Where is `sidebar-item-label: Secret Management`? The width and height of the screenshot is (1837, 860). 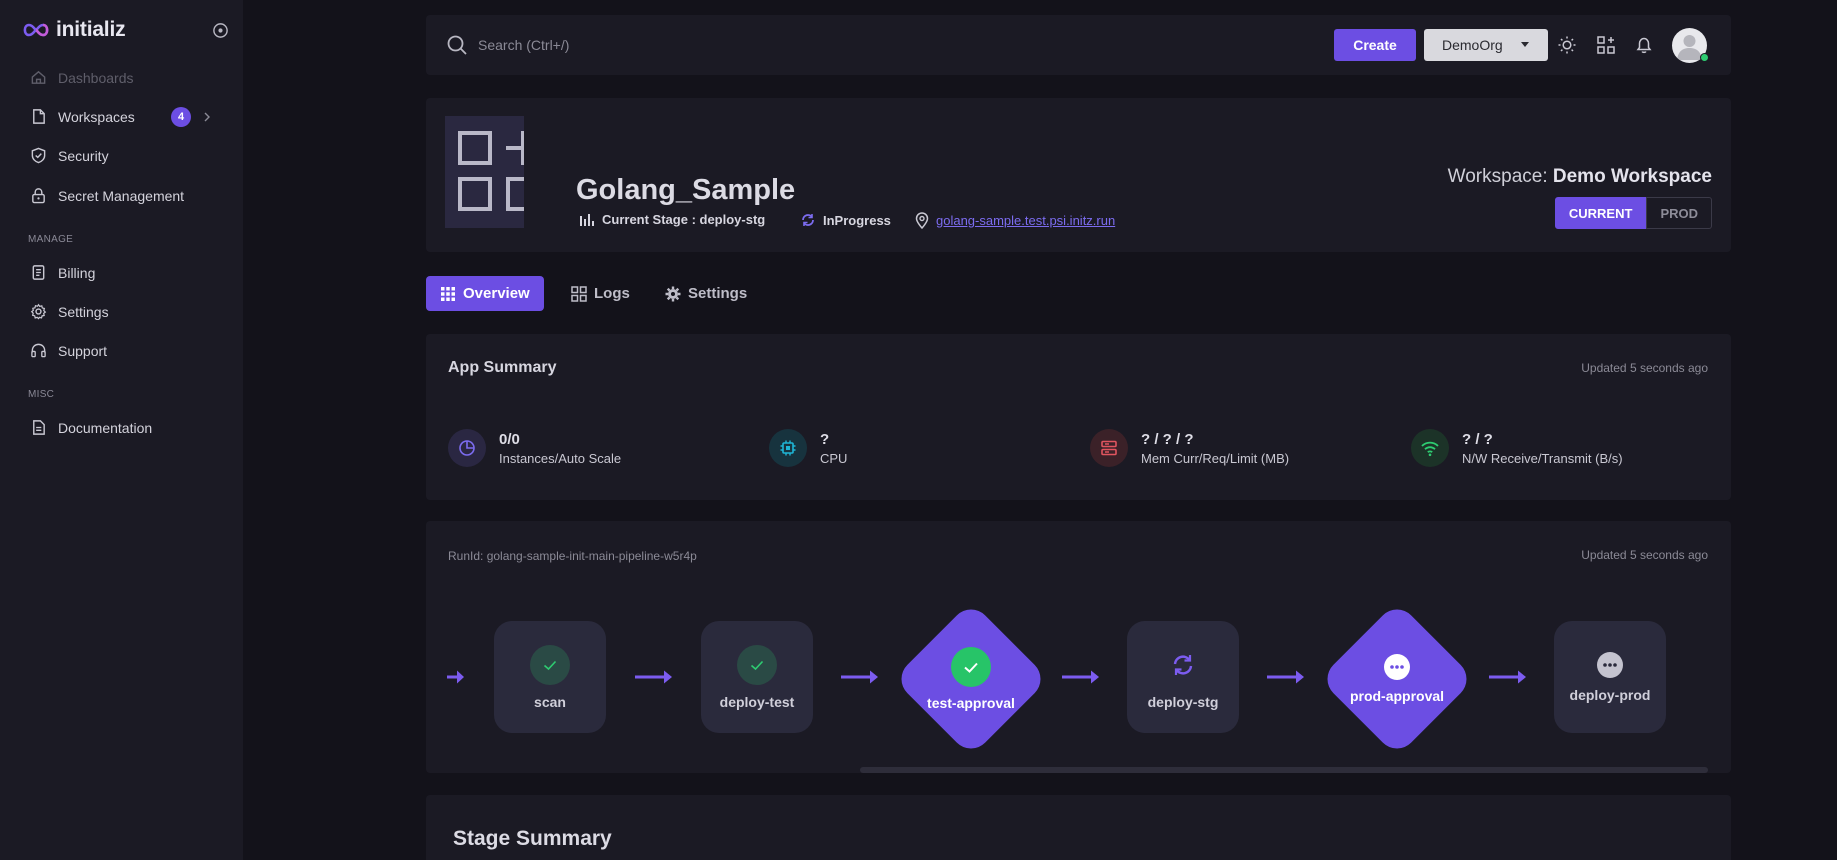
sidebar-item-label: Secret Management is located at coordinates (121, 195).